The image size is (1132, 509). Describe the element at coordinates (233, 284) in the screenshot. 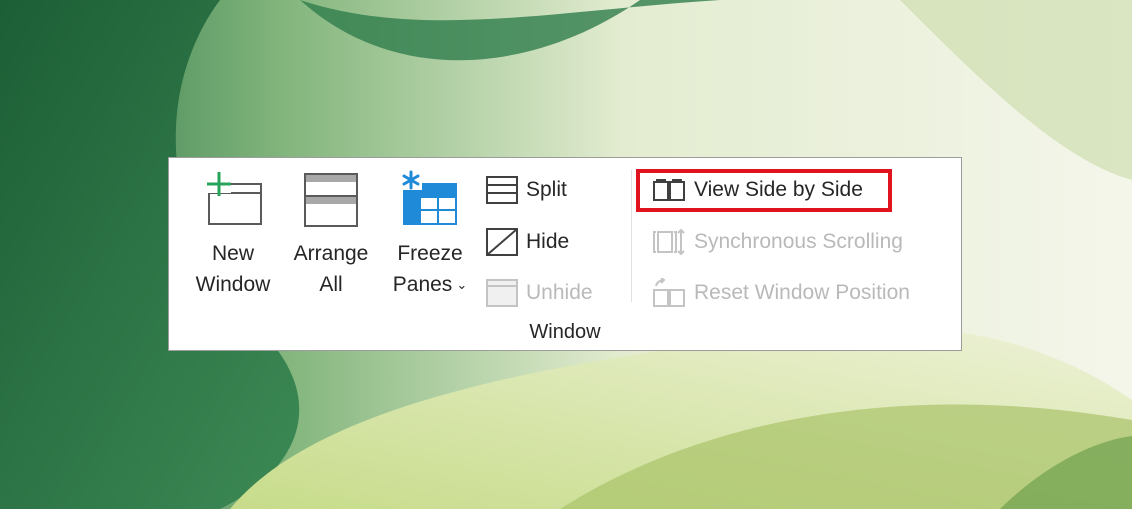

I see `new-window-label-line2: Window` at that location.